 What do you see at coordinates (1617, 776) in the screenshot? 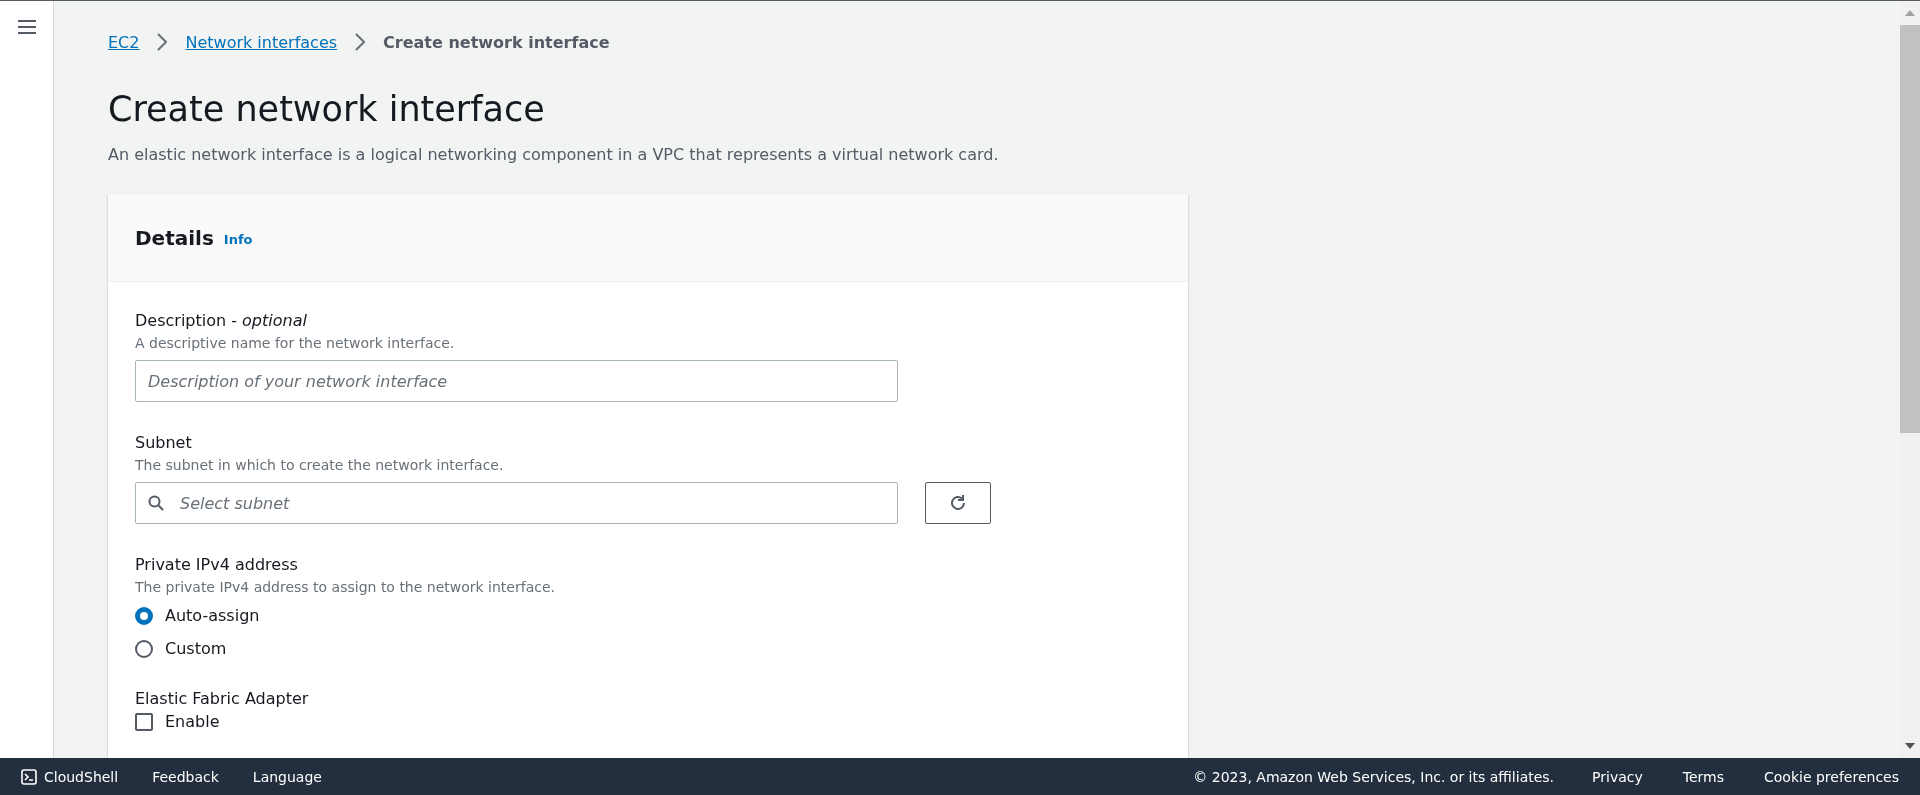
I see `footer-link: Privacy` at bounding box center [1617, 776].